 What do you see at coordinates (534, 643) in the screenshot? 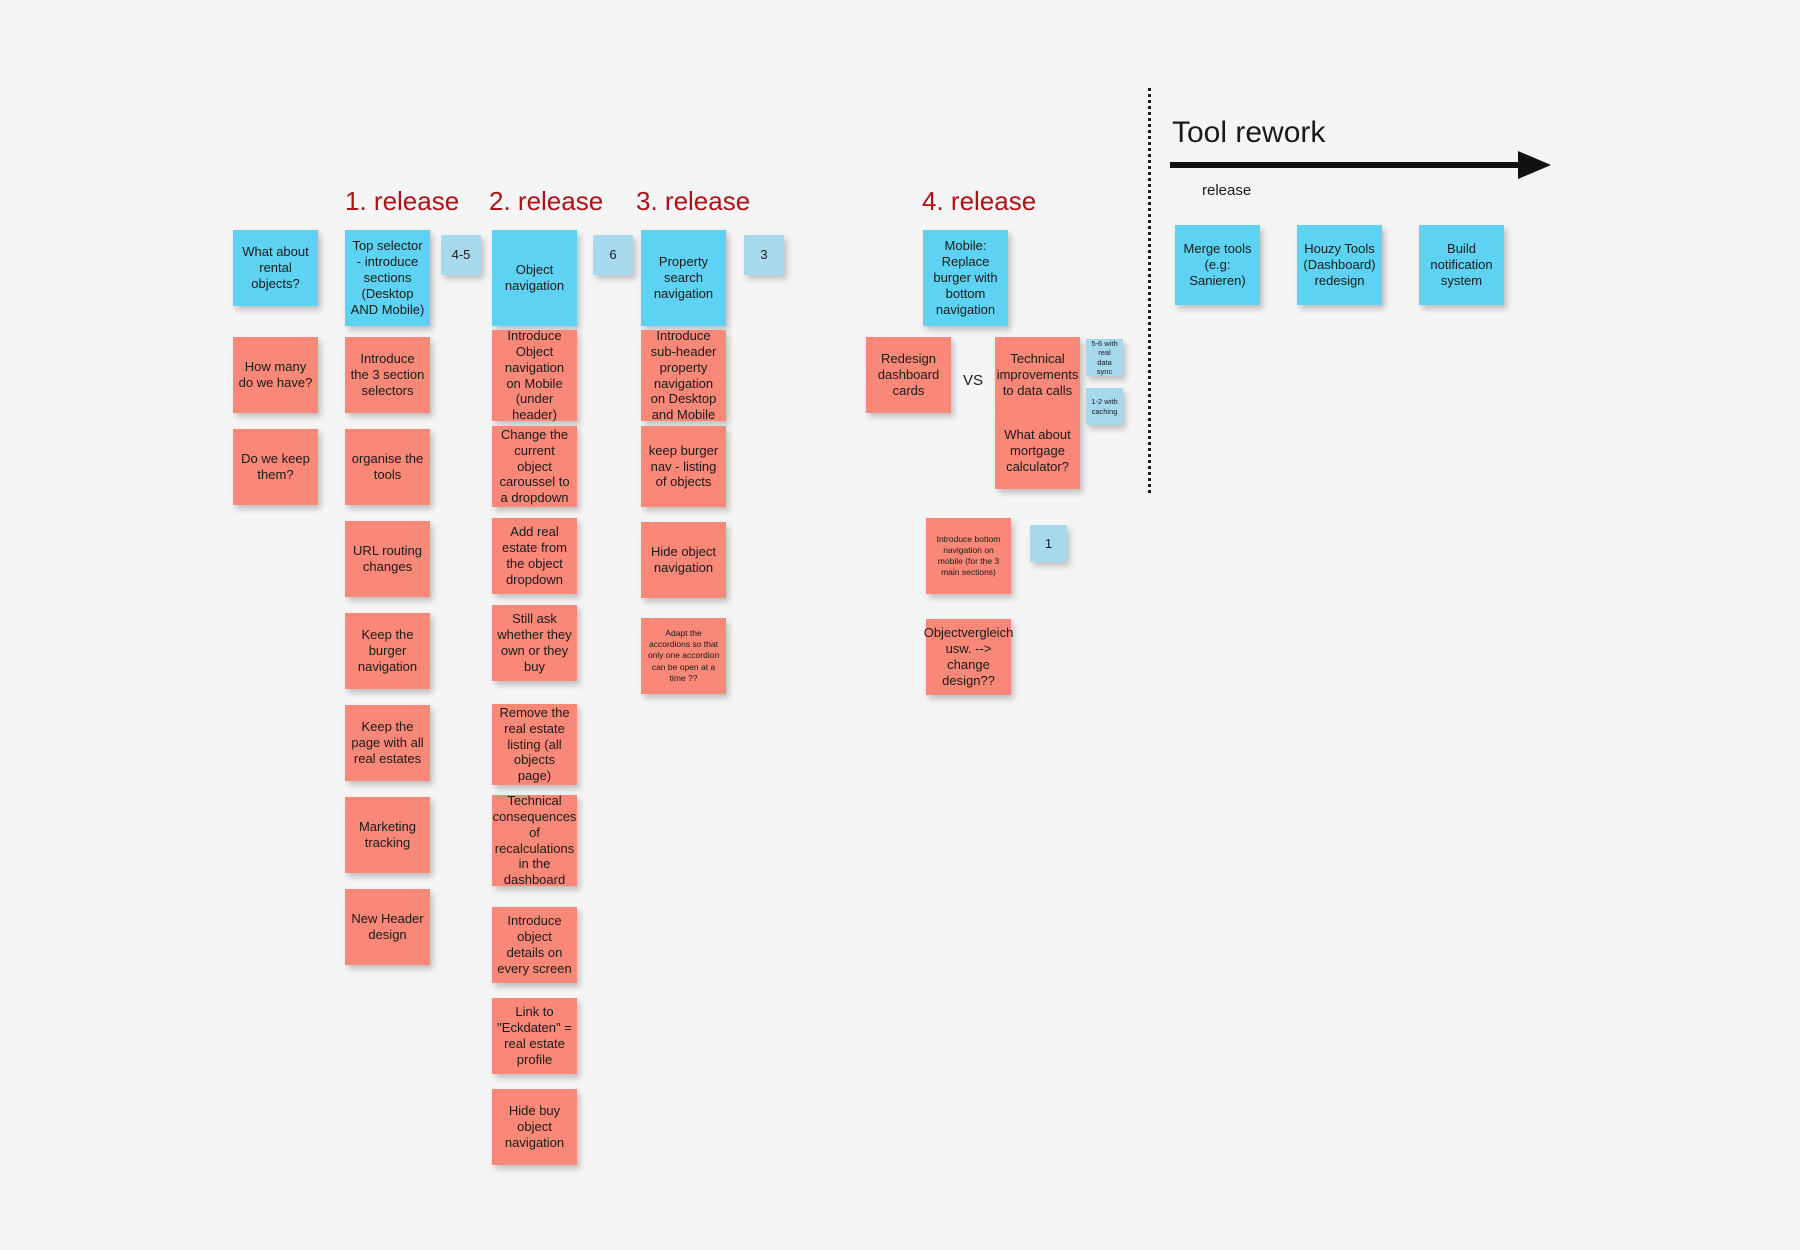
I see `sticky-note: Still ask whether they own or they buy` at bounding box center [534, 643].